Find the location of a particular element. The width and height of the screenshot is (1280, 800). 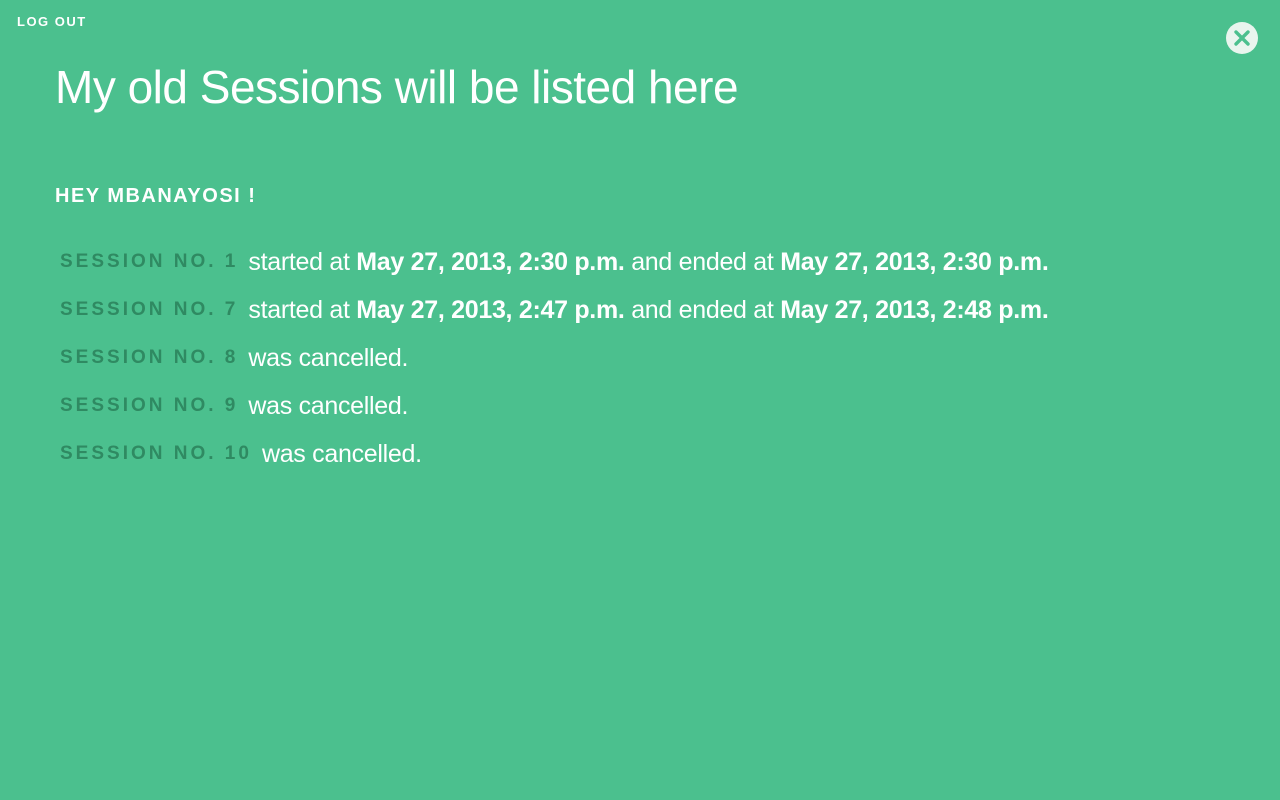

close-button is located at coordinates (1242, 38).